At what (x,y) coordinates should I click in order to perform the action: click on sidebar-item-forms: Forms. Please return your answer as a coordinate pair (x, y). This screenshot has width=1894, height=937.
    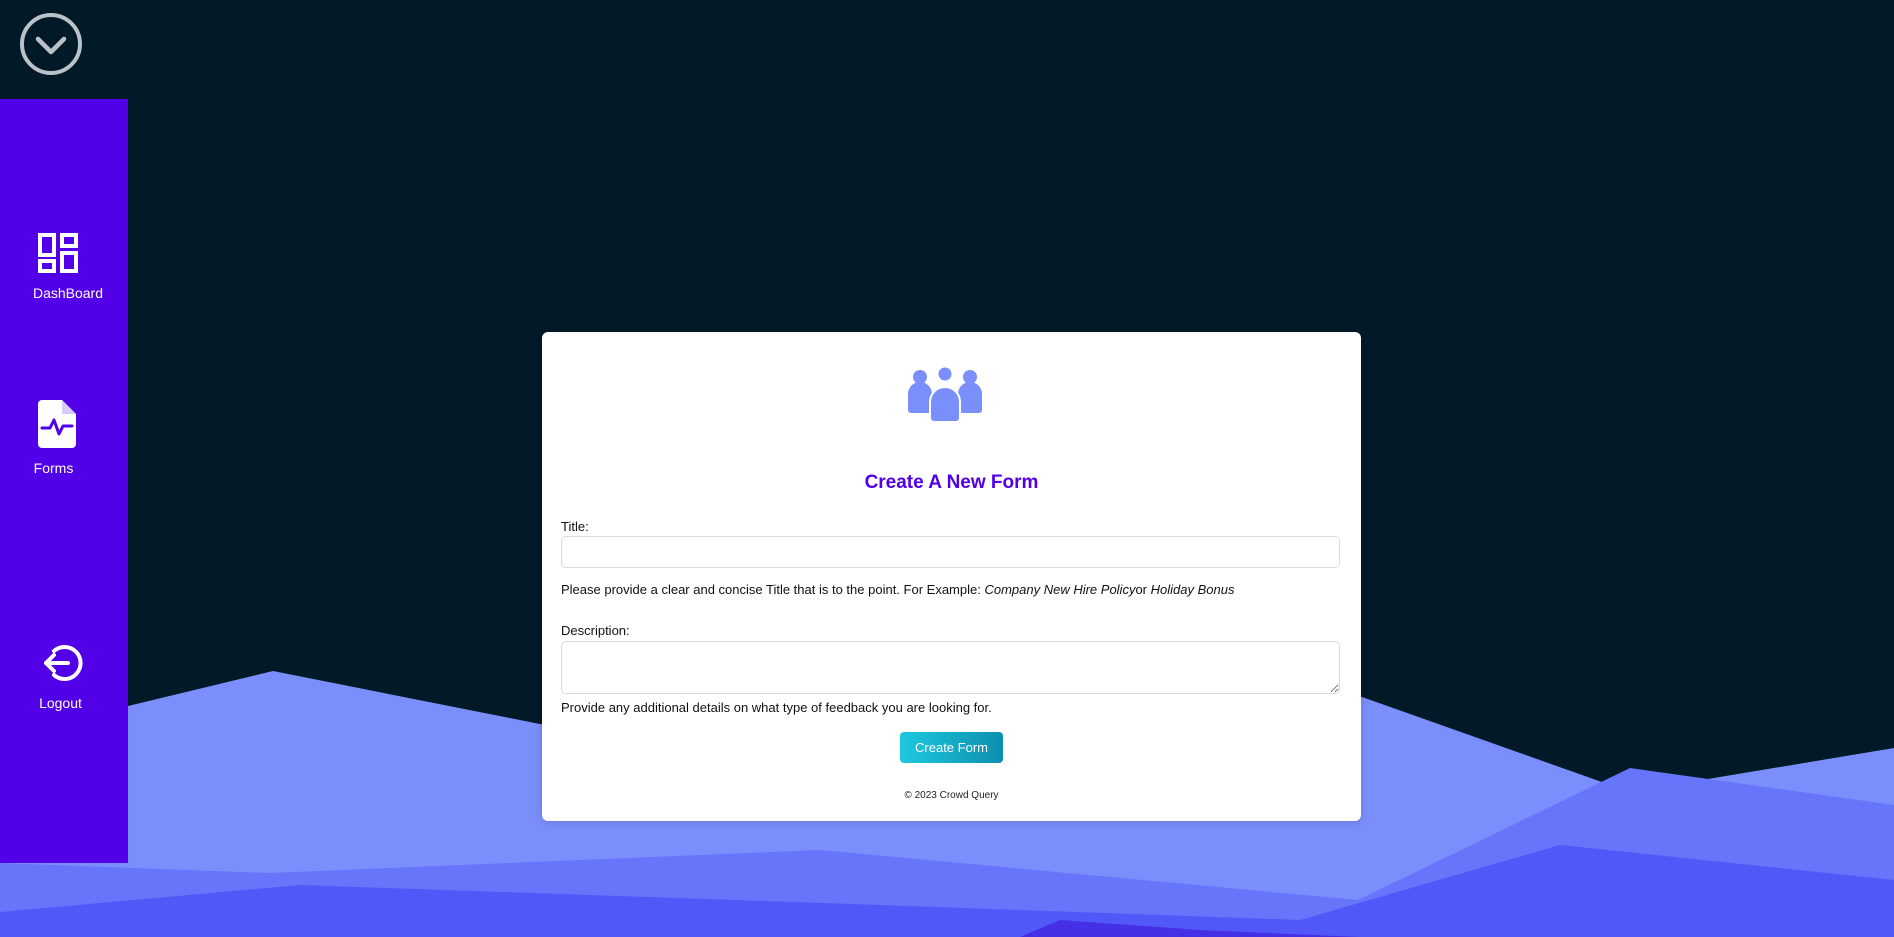
    Looking at the image, I should click on (64, 438).